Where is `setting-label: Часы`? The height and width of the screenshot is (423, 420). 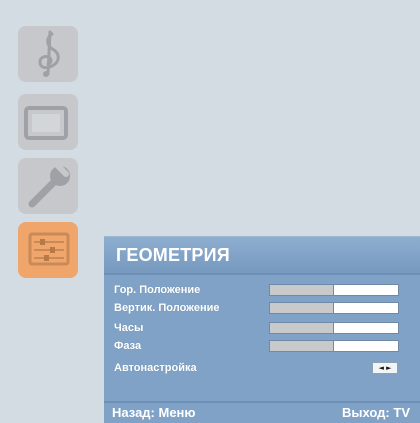 setting-label: Часы is located at coordinates (129, 328).